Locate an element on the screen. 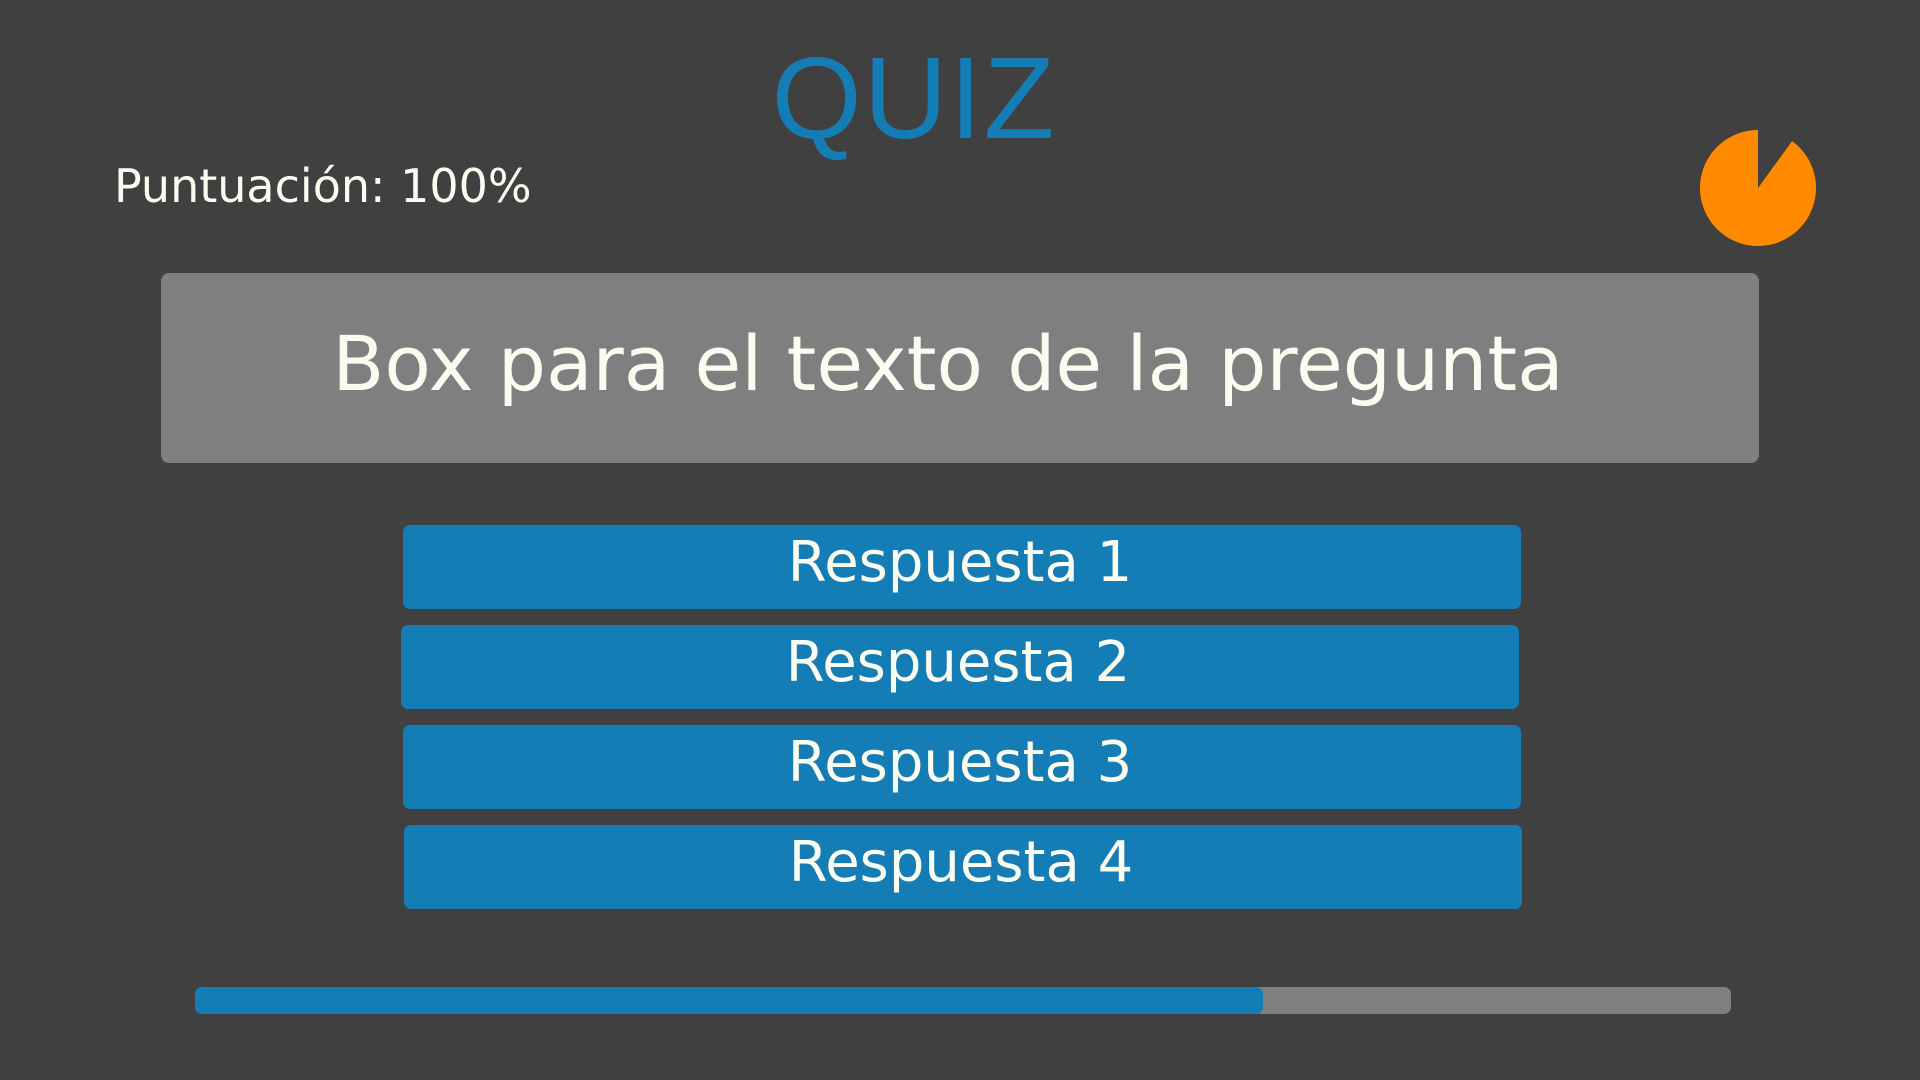  question-box: Box para el texto de la pregunta is located at coordinates (960, 368).